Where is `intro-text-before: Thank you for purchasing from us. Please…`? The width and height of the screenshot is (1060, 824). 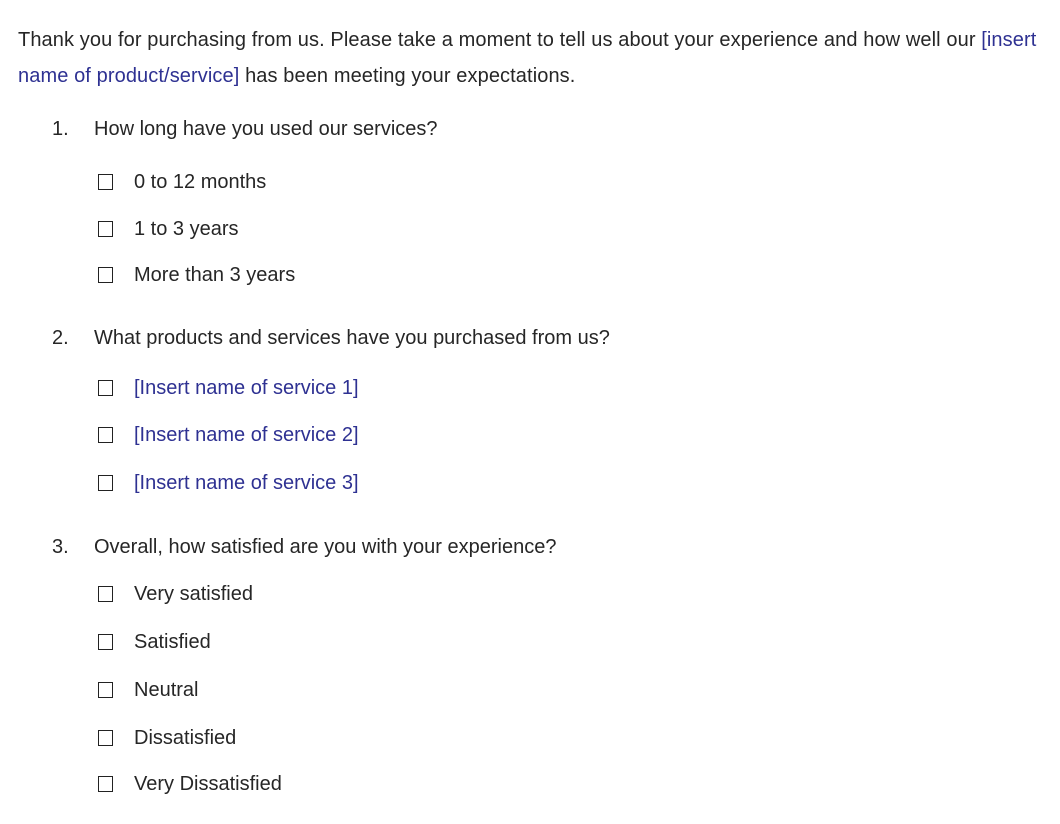 intro-text-before: Thank you for purchasing from us. Please… is located at coordinates (500, 40).